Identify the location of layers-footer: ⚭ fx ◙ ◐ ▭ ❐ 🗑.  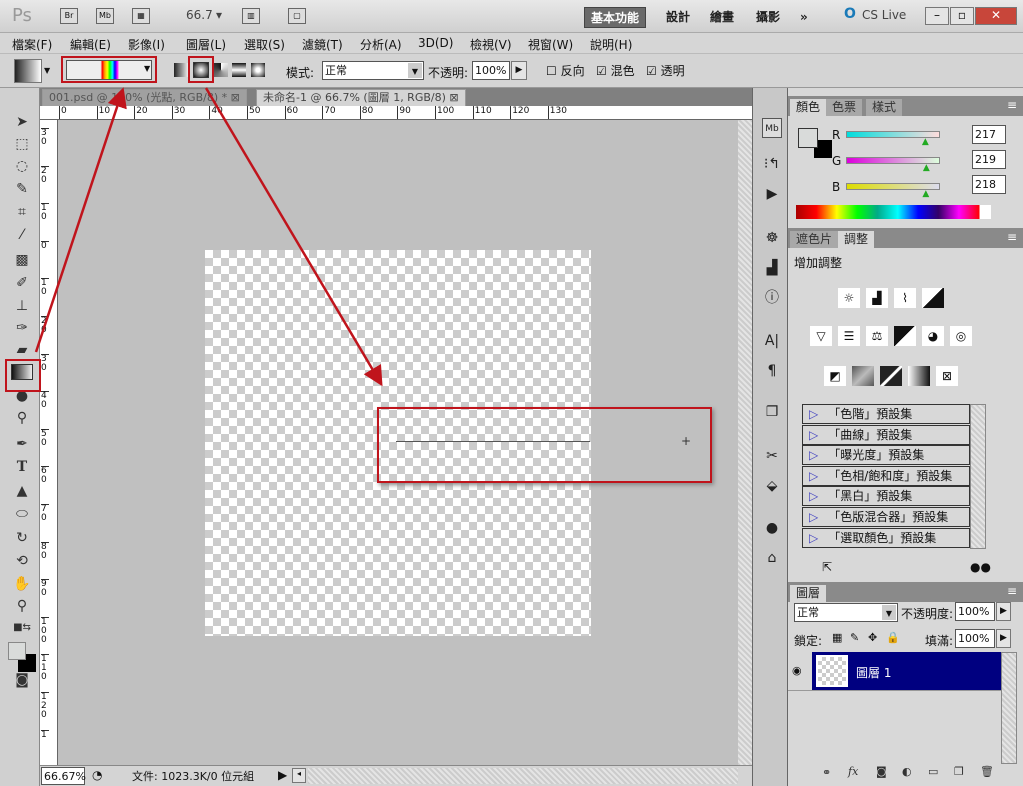
(905, 774).